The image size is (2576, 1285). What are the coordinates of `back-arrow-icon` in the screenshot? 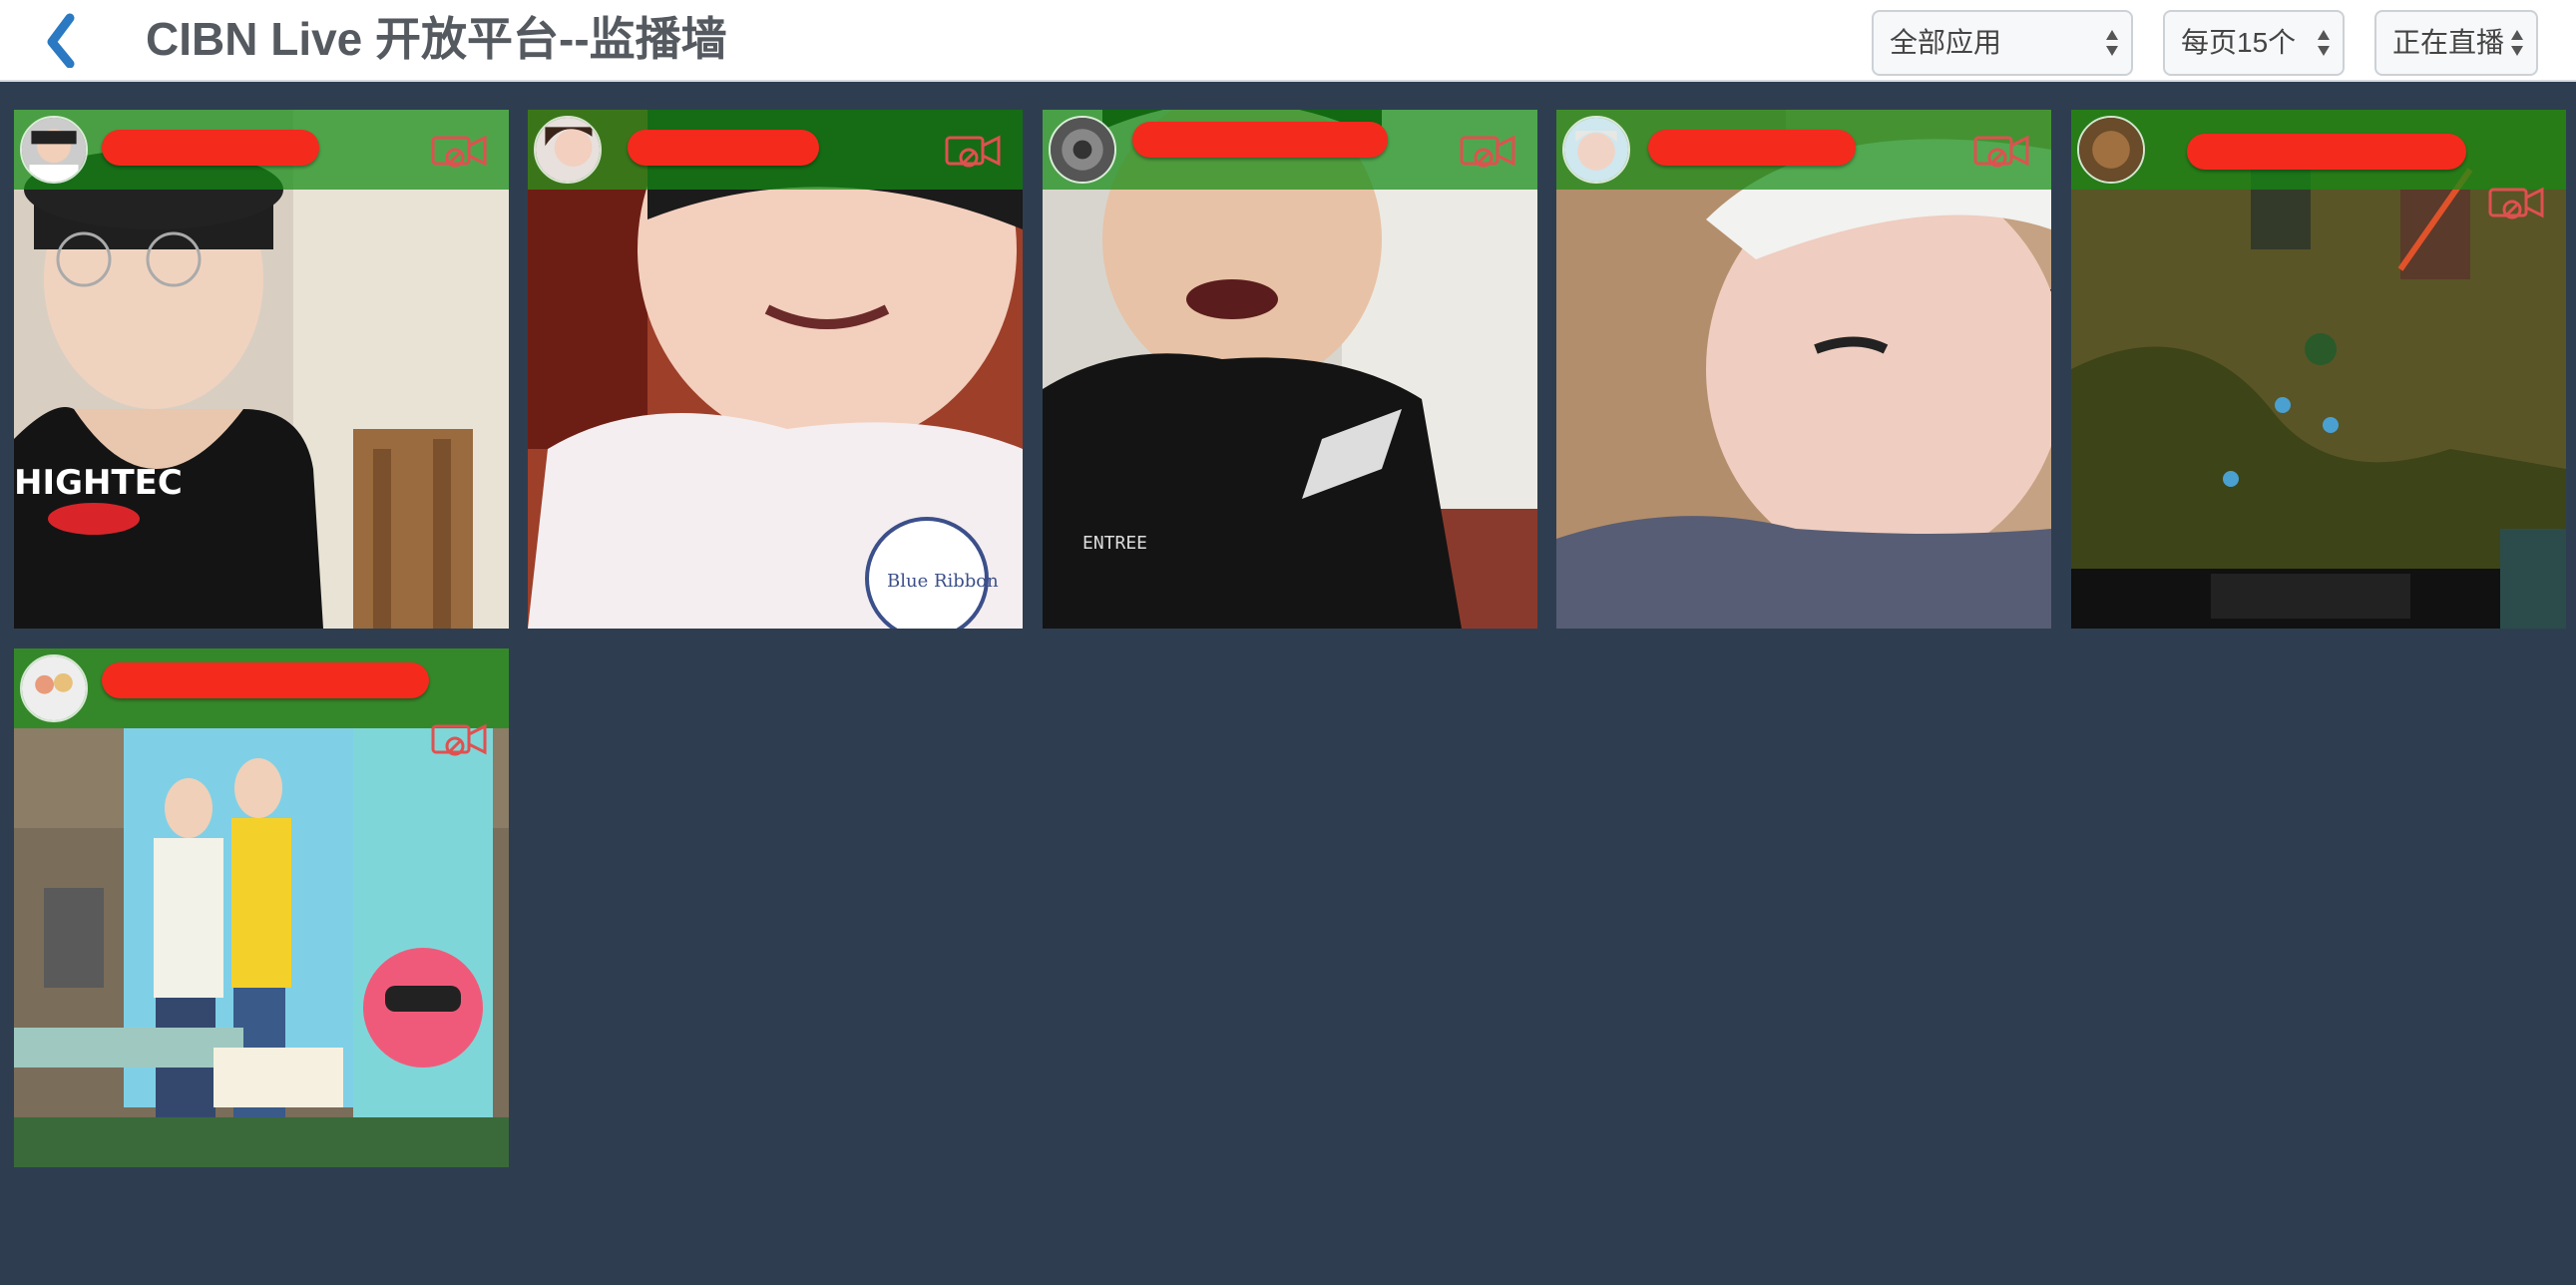 It's located at (60, 38).